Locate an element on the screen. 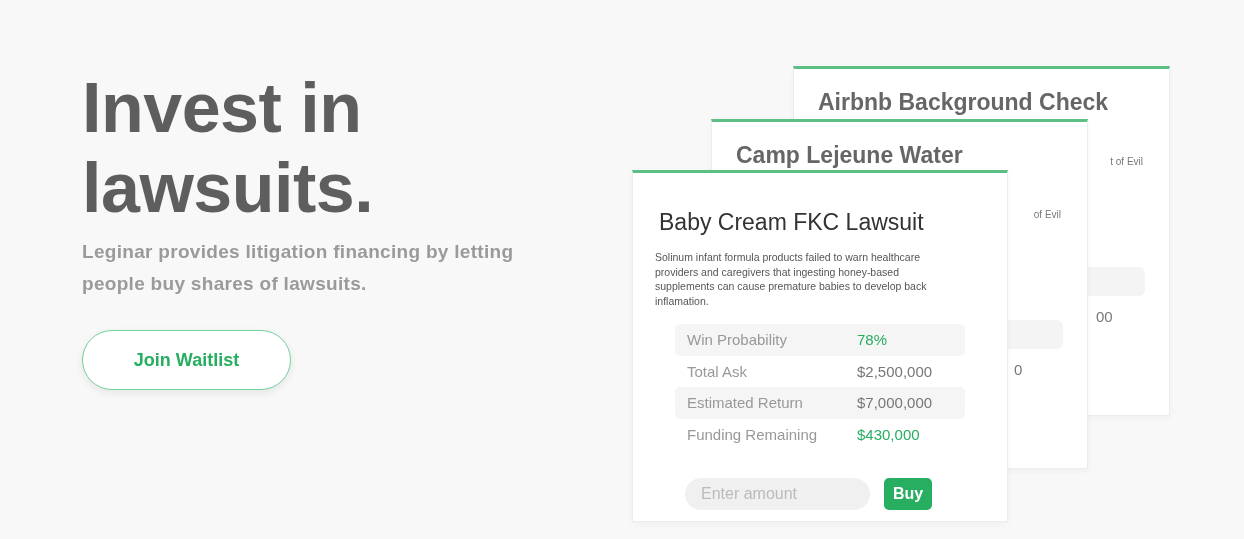 The width and height of the screenshot is (1244, 539). stat-value: $2,500,000 is located at coordinates (895, 371).